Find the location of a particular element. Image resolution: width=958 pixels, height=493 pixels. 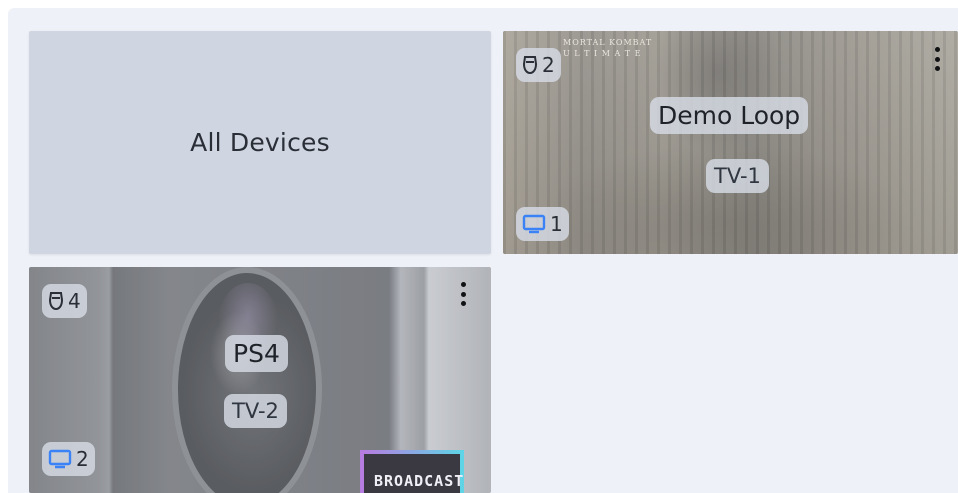

broadcast-logo: BROADCAST is located at coordinates (412, 471).